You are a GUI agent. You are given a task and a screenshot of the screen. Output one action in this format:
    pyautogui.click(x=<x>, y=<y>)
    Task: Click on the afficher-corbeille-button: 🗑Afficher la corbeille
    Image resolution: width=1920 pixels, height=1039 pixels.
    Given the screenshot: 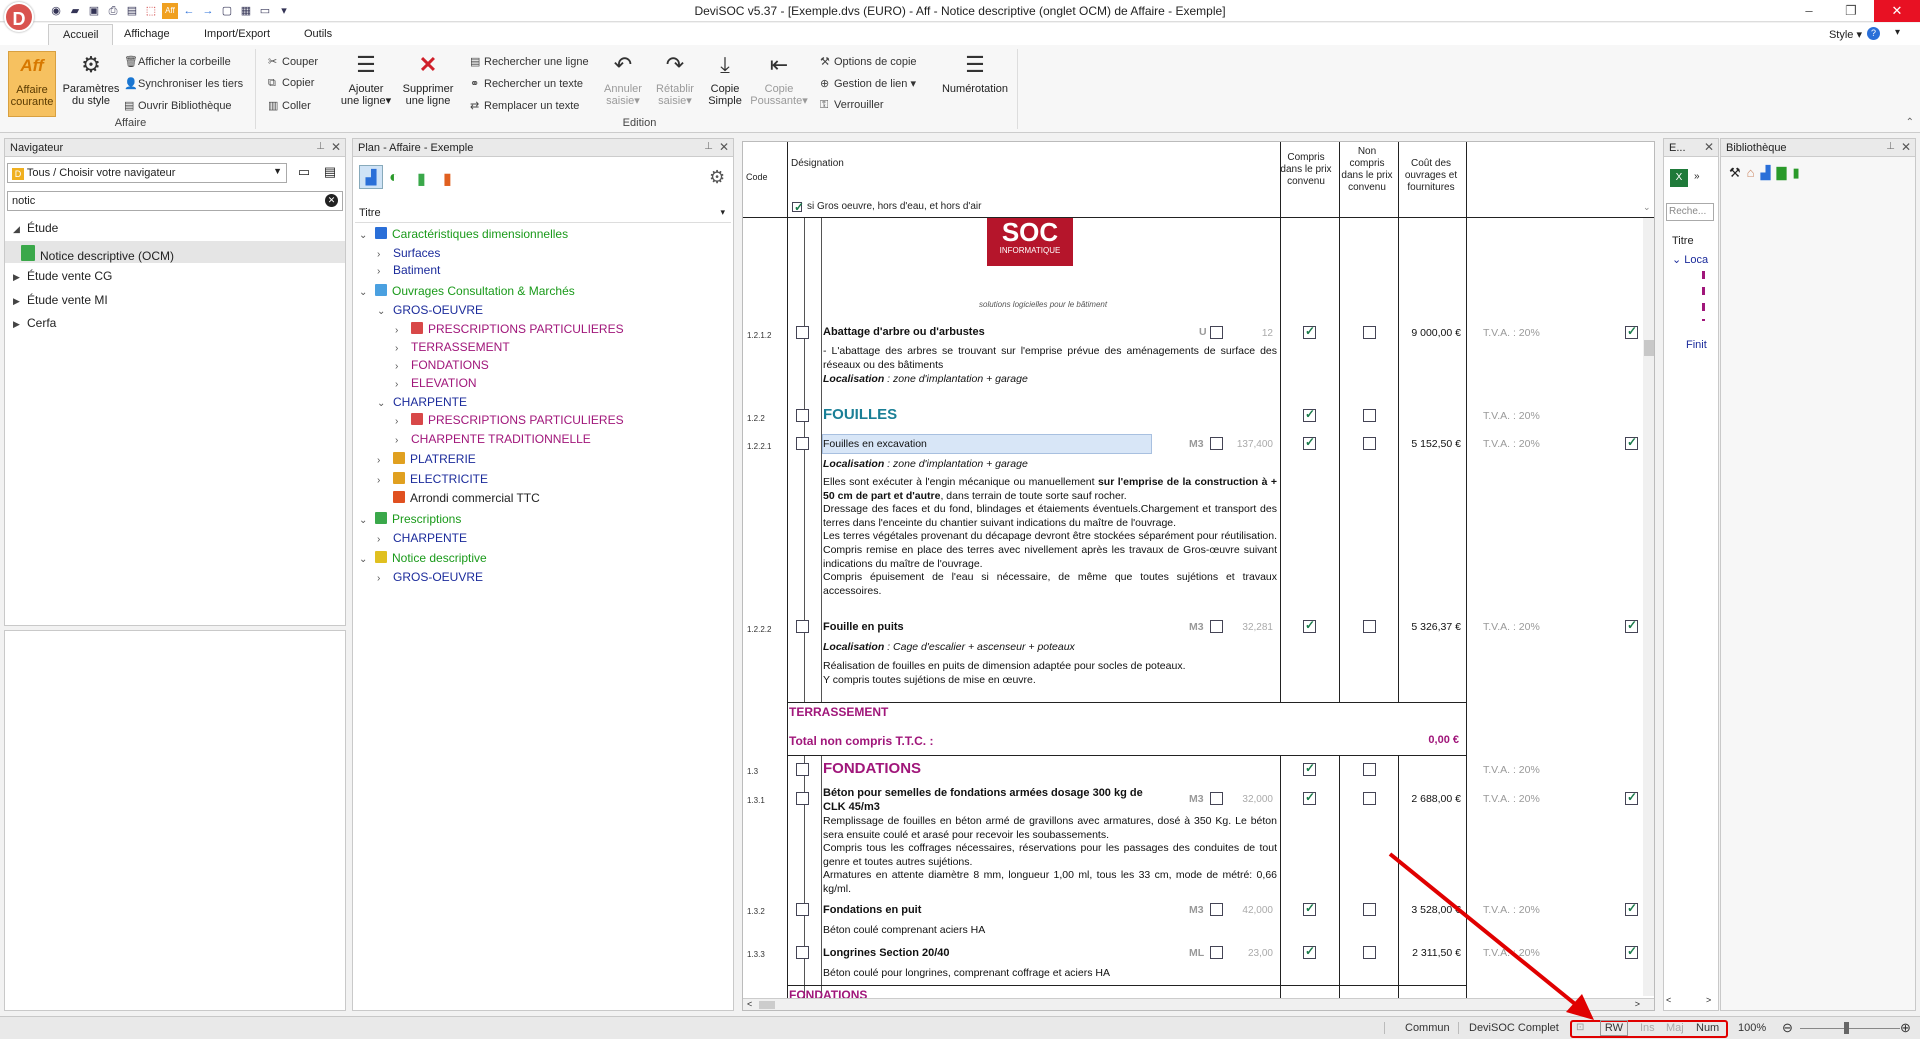 What is the action you would take?
    pyautogui.click(x=177, y=61)
    